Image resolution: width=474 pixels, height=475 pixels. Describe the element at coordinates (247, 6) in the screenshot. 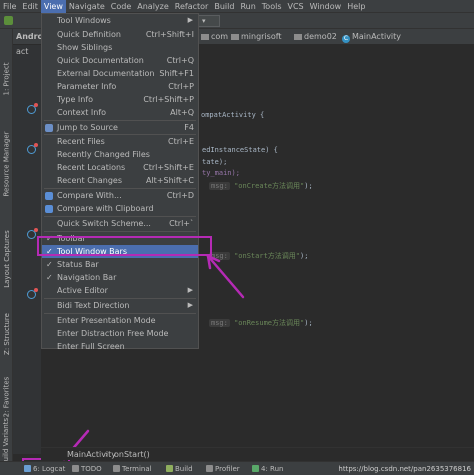

I see `menu-run: Run` at that location.